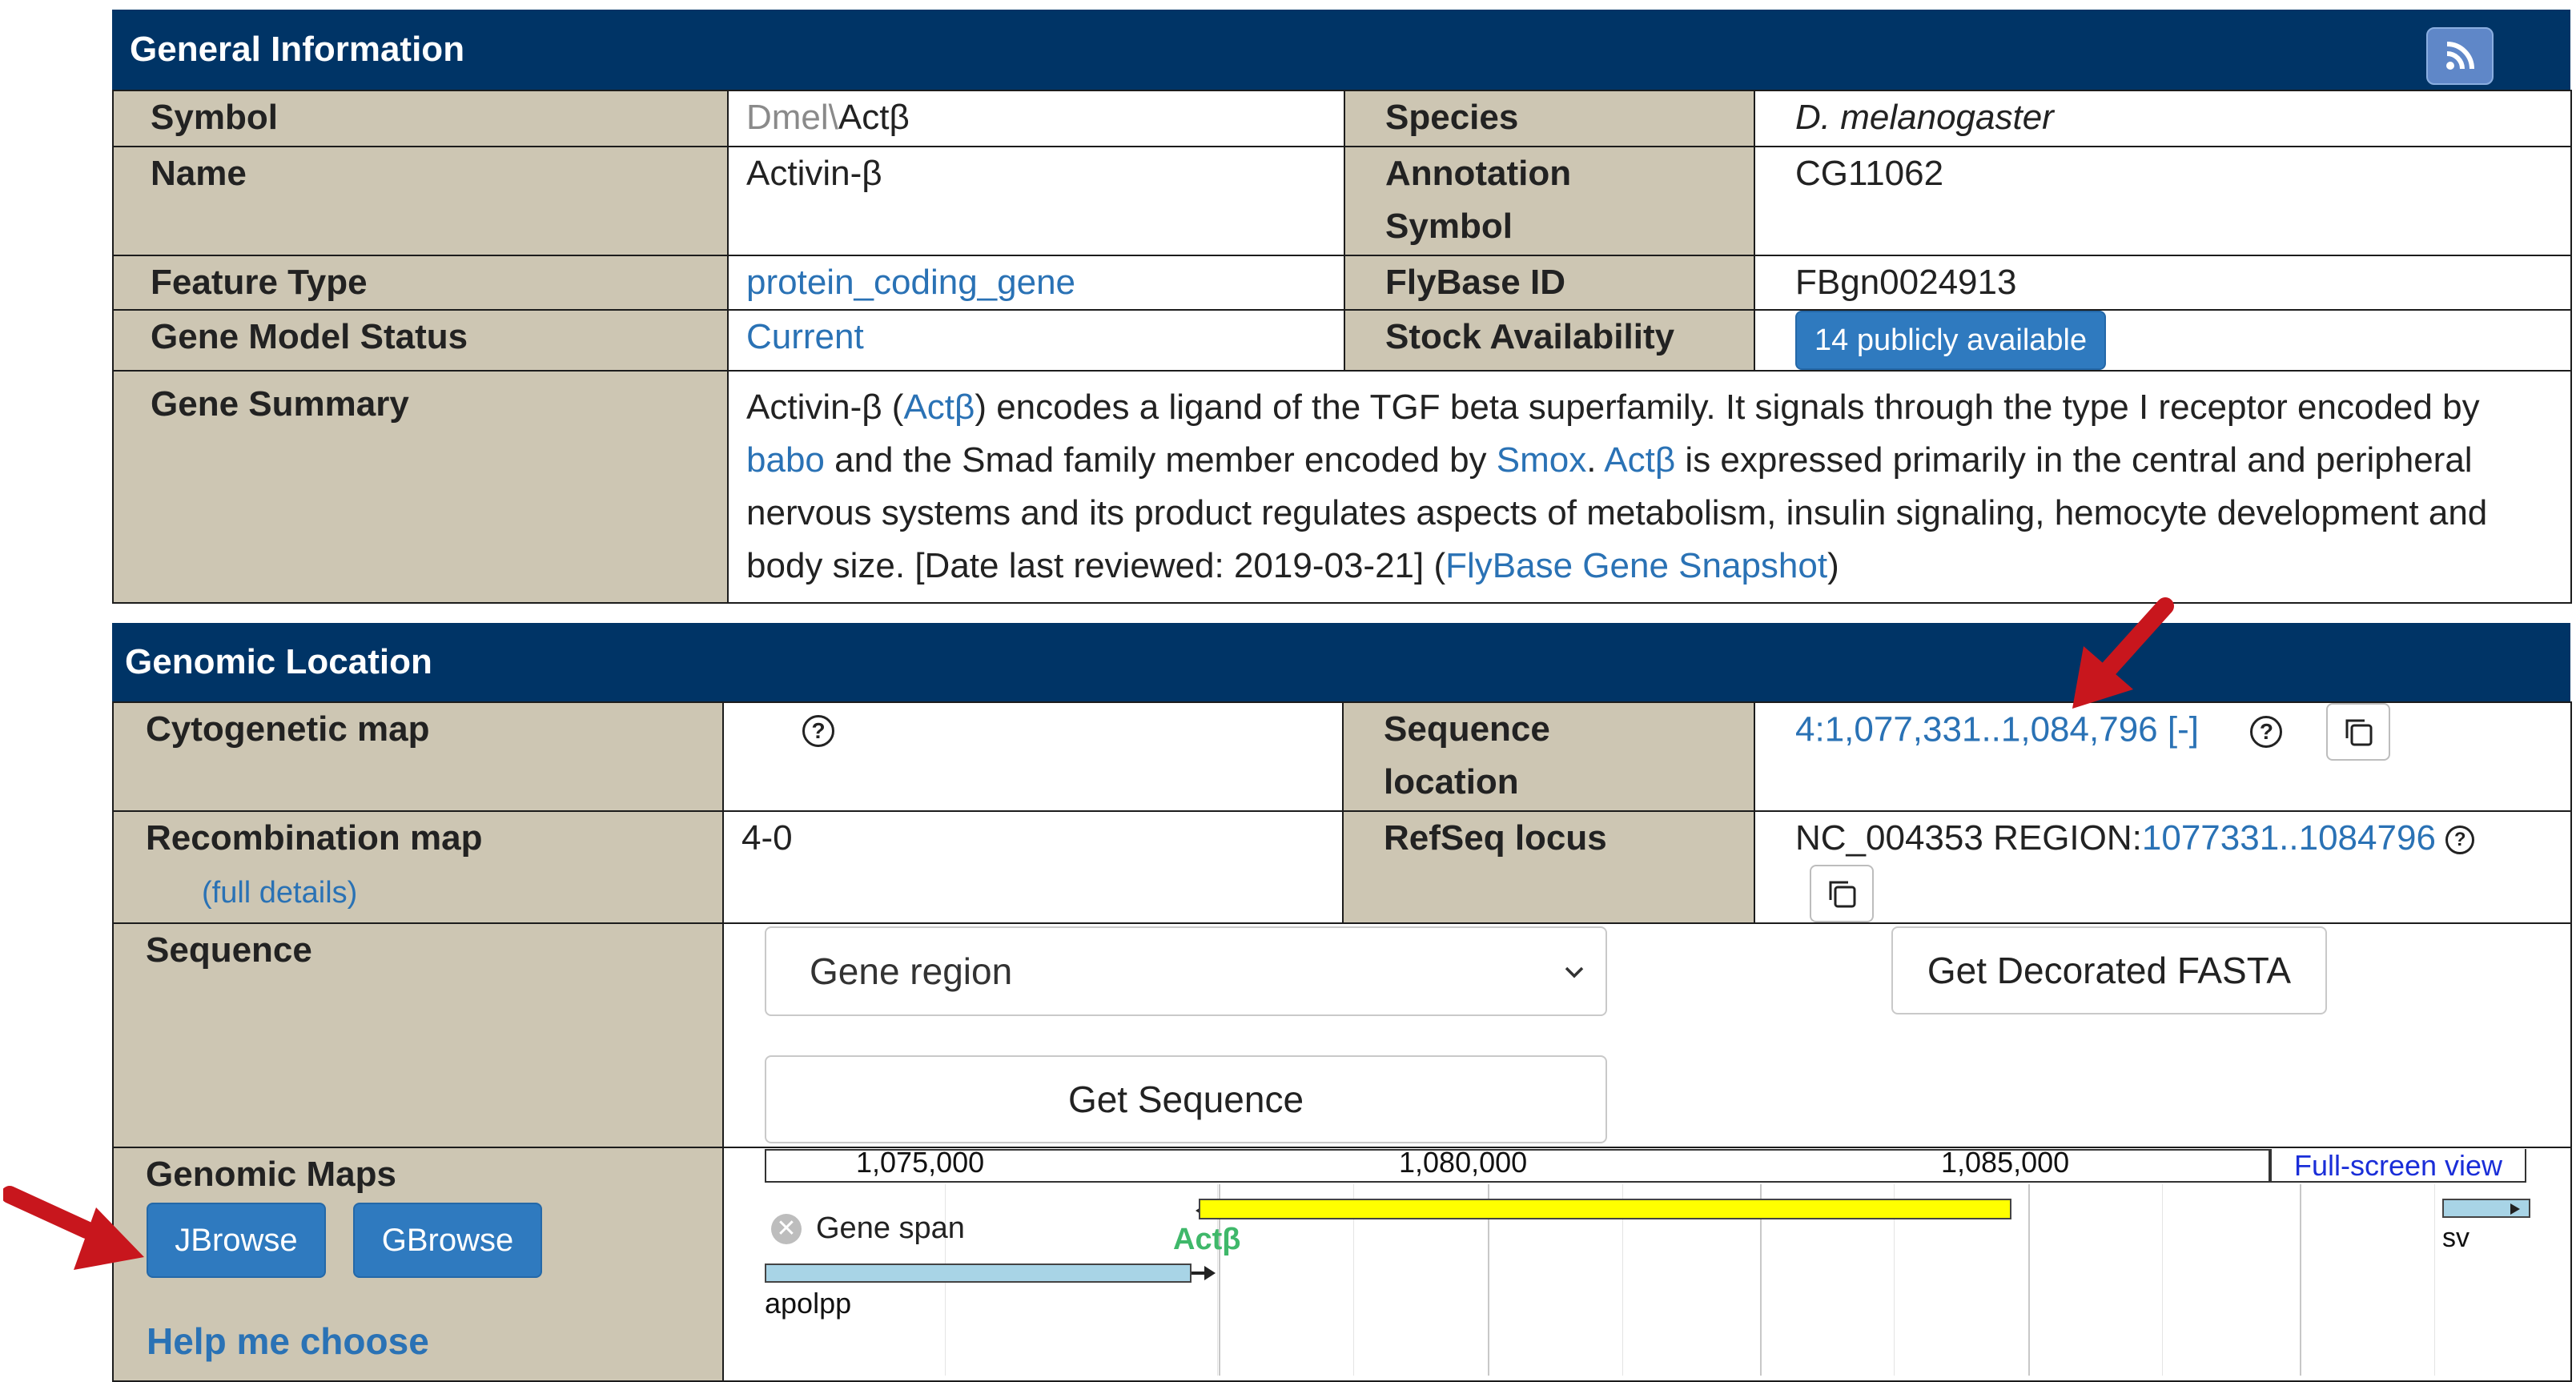 The width and height of the screenshot is (2576, 1382). Describe the element at coordinates (420, 340) in the screenshot. I see `gene-model-status-label: Gene Model Status` at that location.